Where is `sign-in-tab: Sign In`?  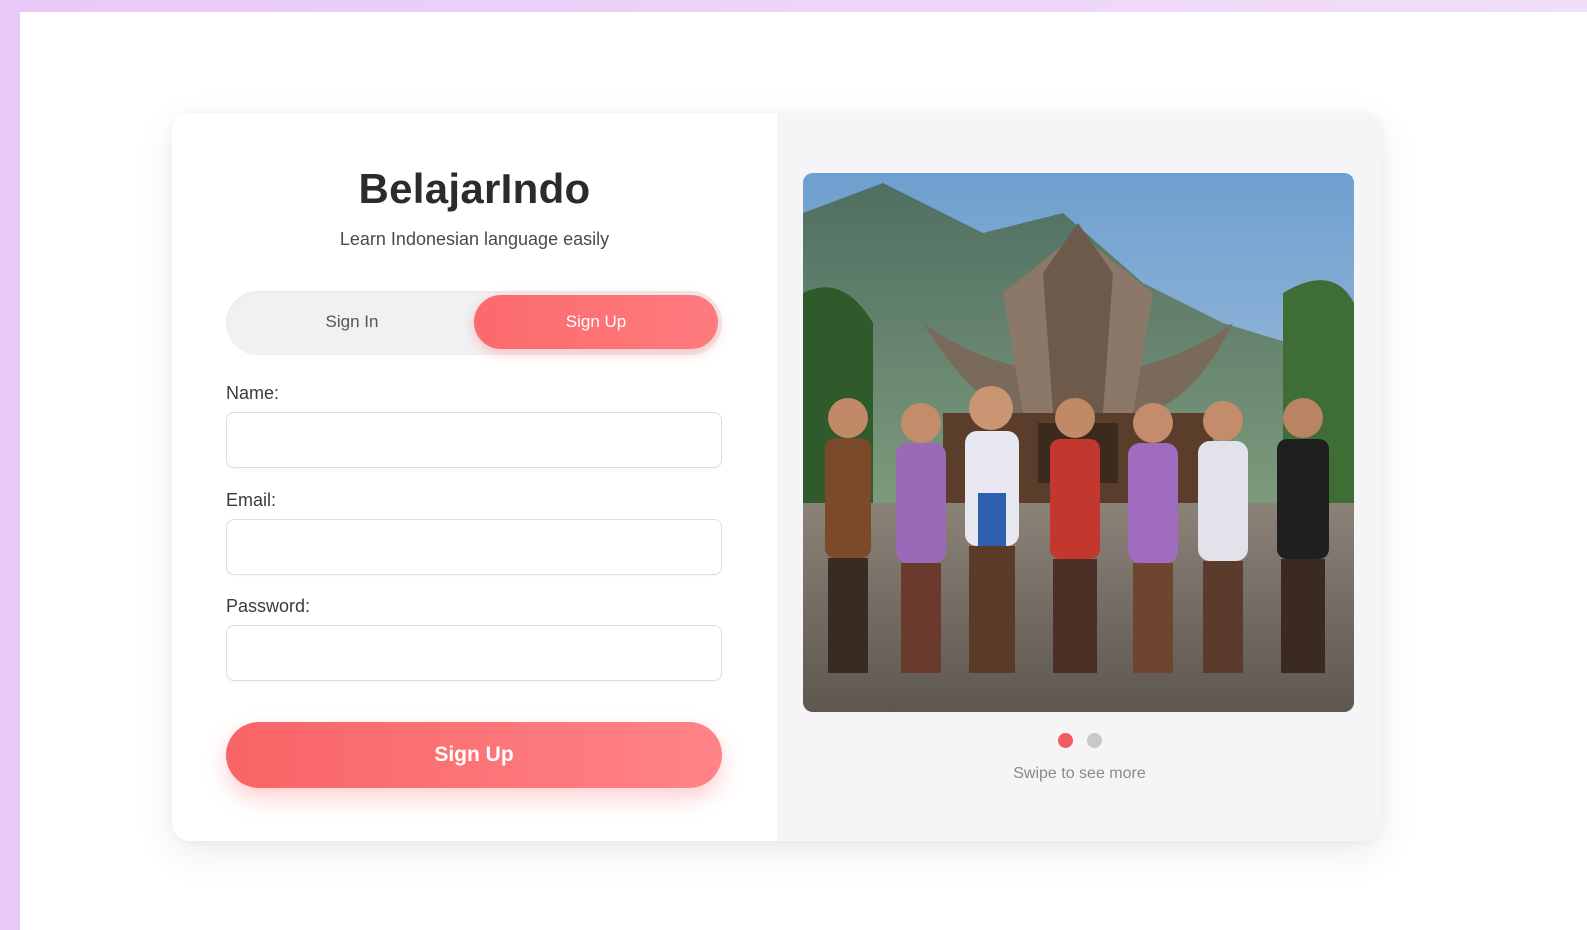 sign-in-tab: Sign In is located at coordinates (352, 322).